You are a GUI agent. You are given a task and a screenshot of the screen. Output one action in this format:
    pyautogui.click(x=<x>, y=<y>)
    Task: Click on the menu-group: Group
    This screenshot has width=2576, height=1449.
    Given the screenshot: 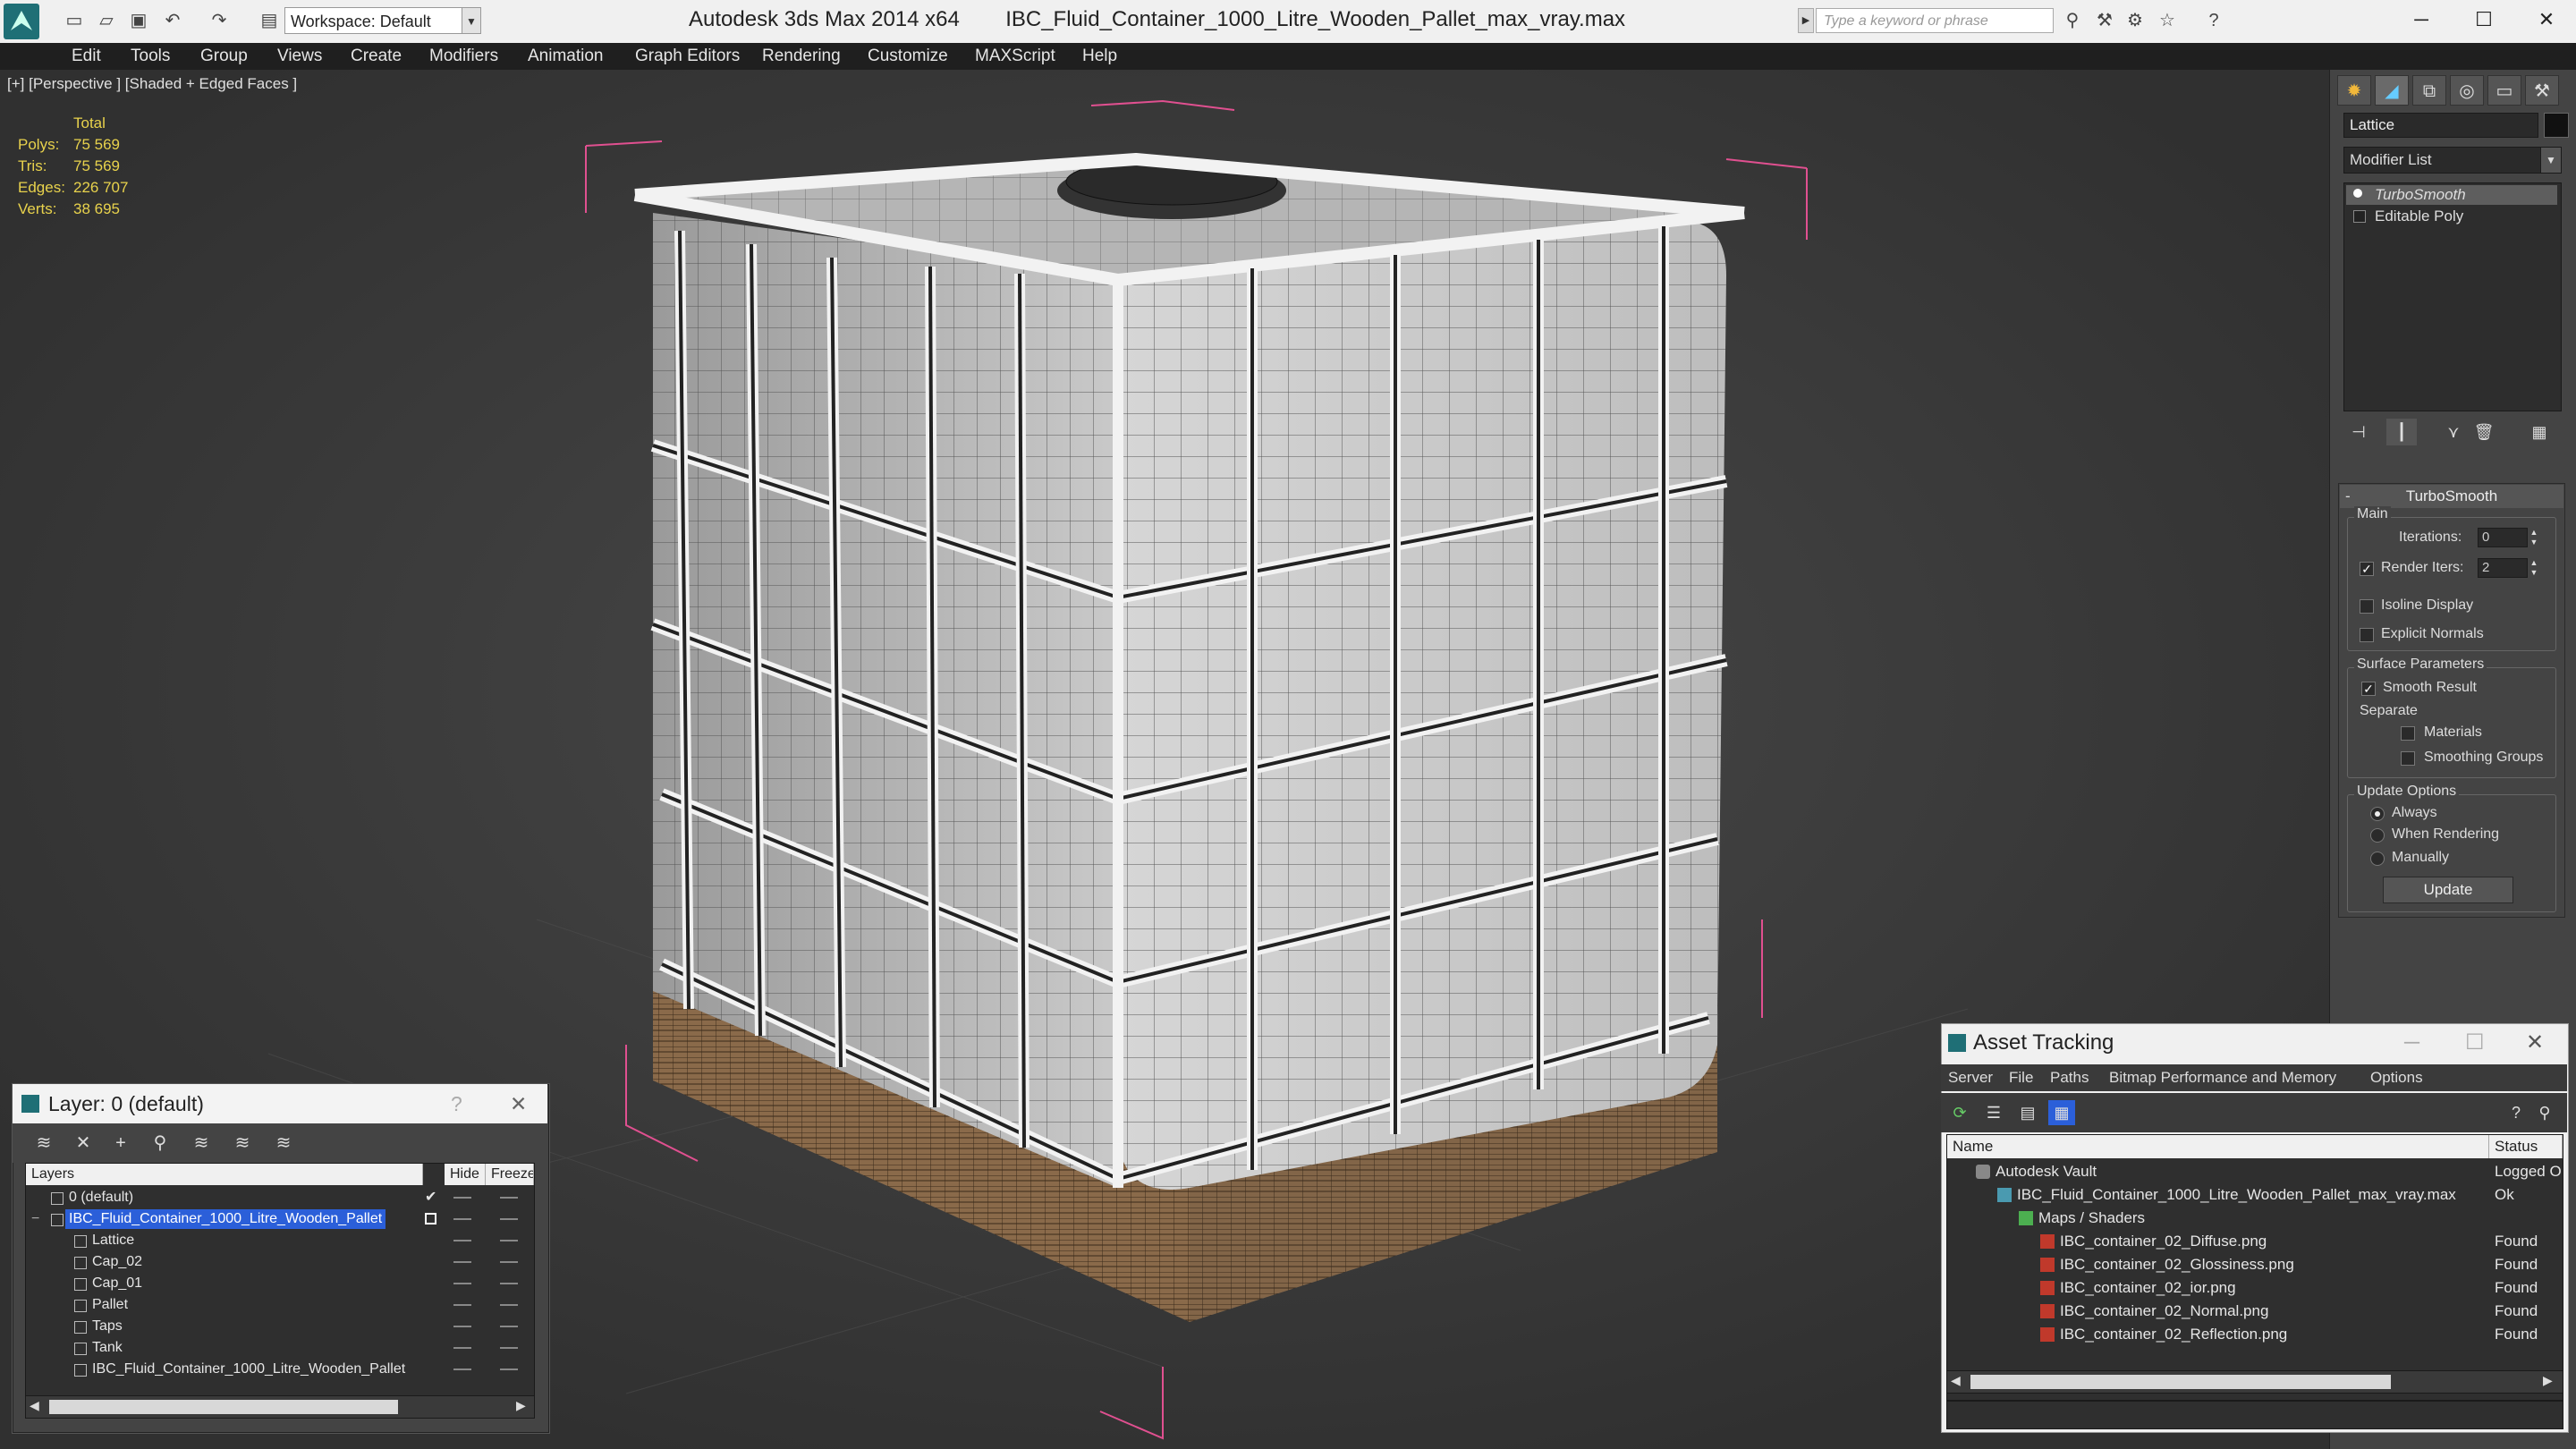 What is the action you would take?
    pyautogui.click(x=224, y=56)
    